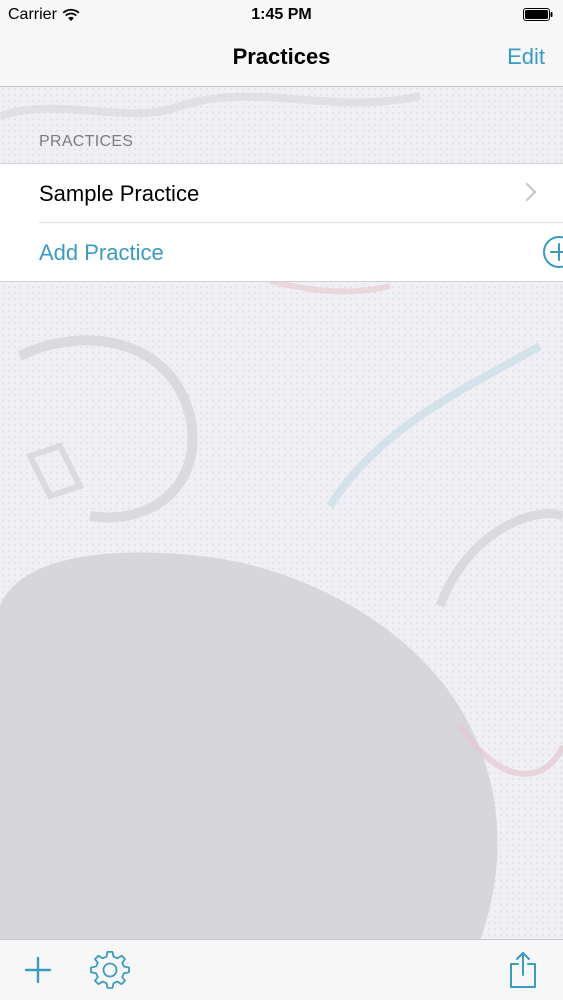  I want to click on add-circle-icon, so click(552, 252).